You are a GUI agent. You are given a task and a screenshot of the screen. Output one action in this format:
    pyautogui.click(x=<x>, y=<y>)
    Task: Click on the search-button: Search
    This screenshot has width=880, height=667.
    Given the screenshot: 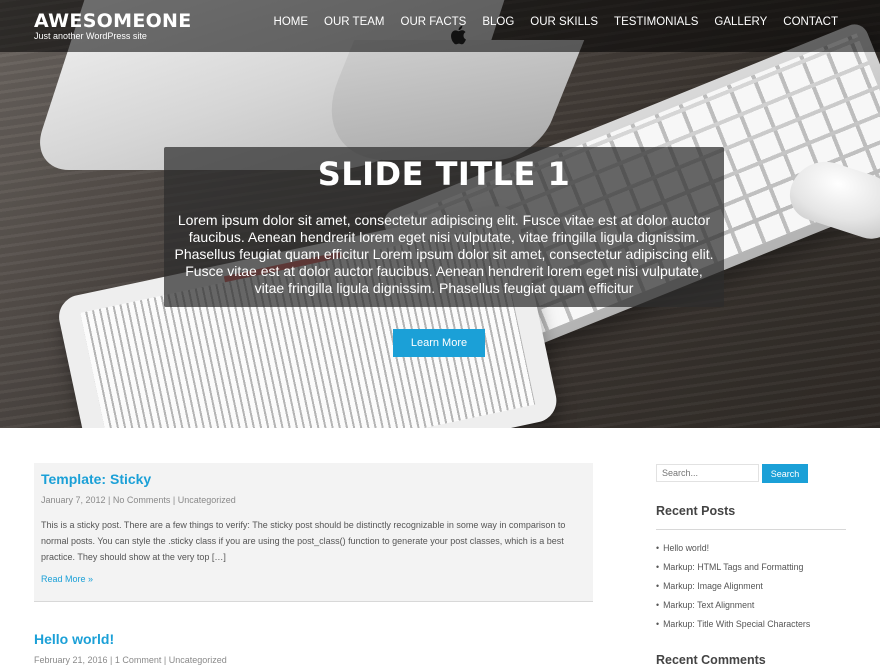 What is the action you would take?
    pyautogui.click(x=785, y=473)
    